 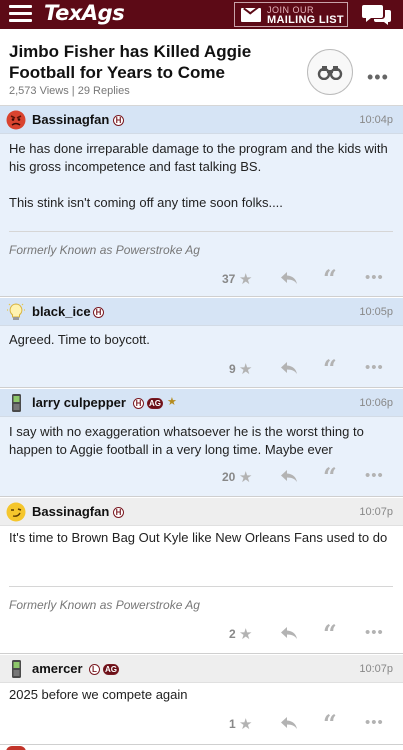 I want to click on thread-meta: 2,573 Views | 29 Replies, so click(x=69, y=91).